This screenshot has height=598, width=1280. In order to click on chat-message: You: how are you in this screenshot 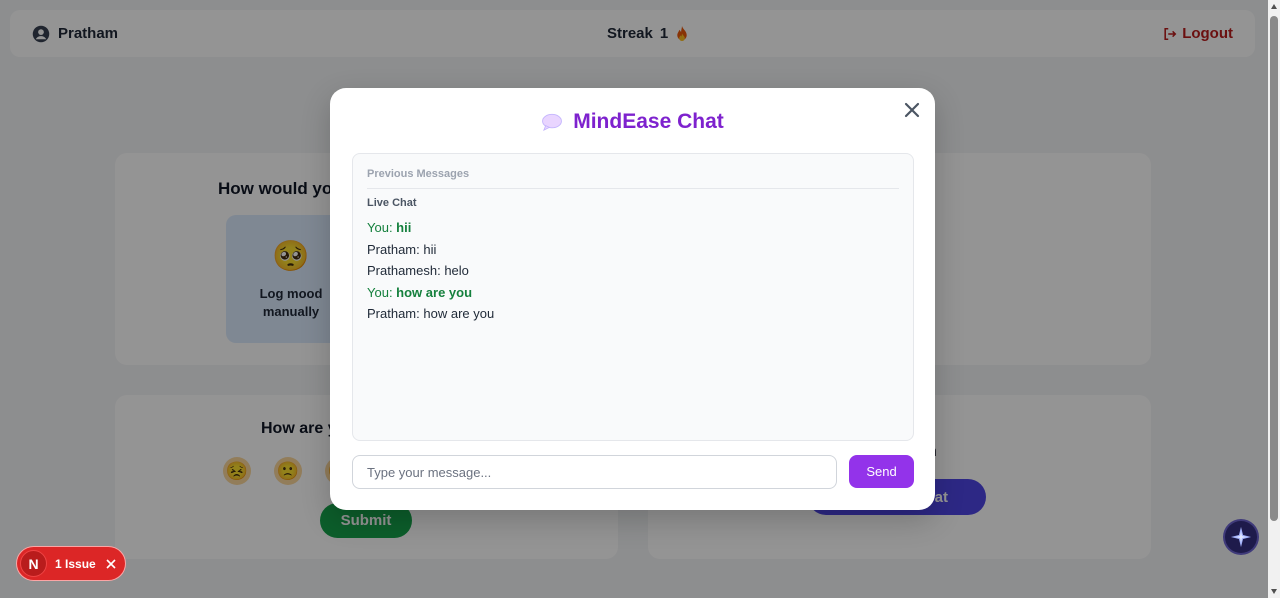, I will do `click(420, 292)`.